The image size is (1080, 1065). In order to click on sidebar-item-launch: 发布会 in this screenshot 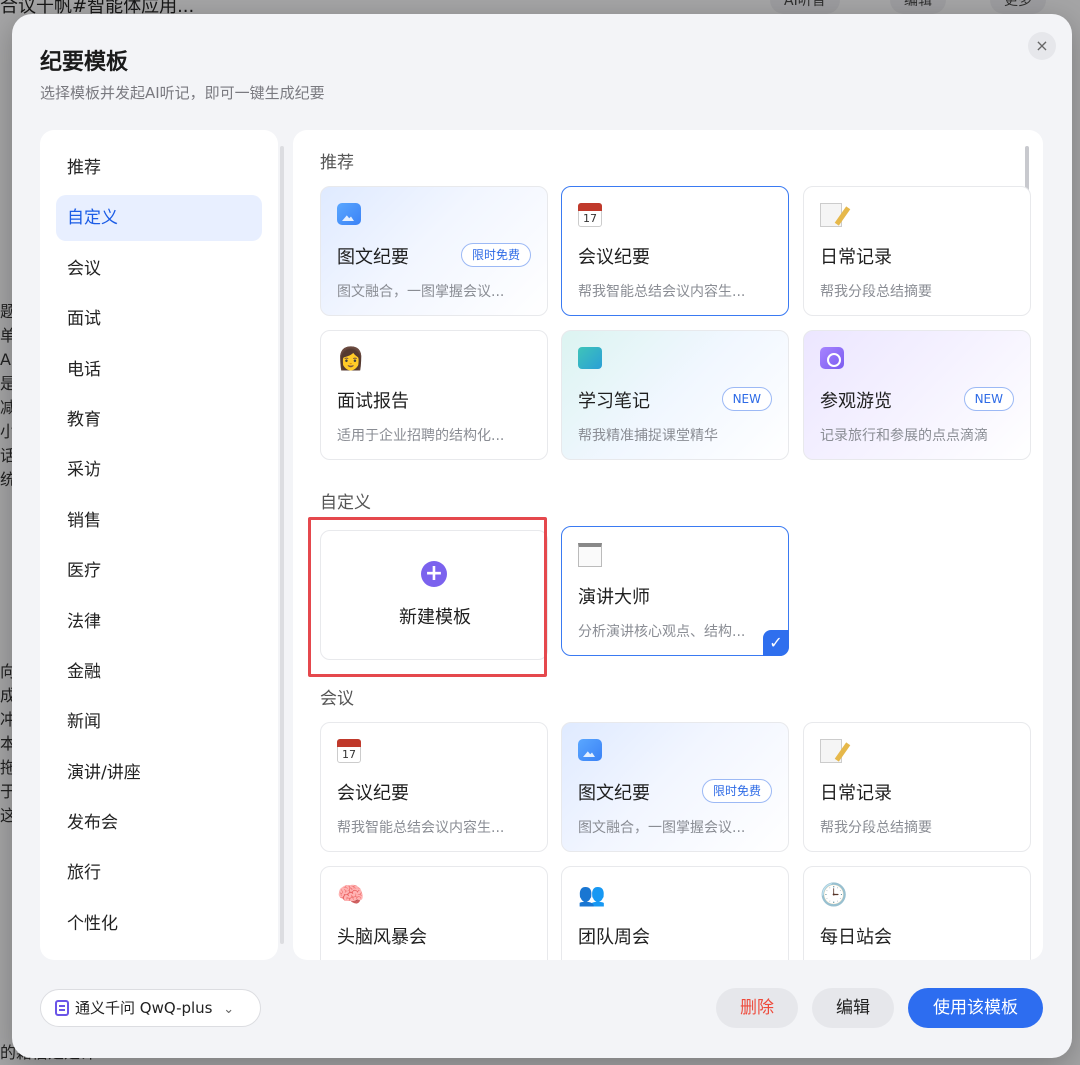, I will do `click(159, 823)`.